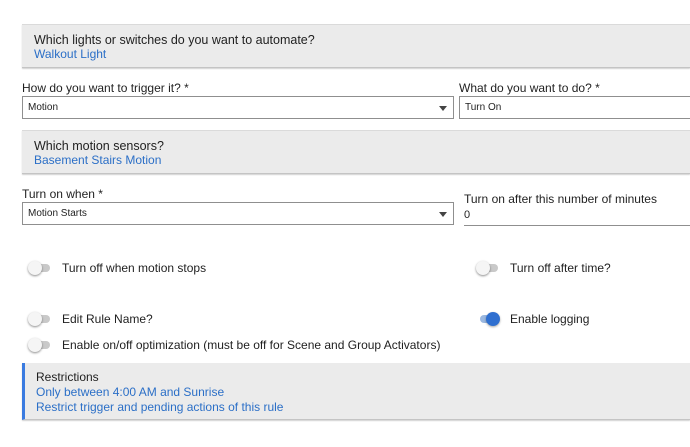 The image size is (690, 447). I want to click on turn-off-after-time-label: Turn off after time?, so click(560, 268).